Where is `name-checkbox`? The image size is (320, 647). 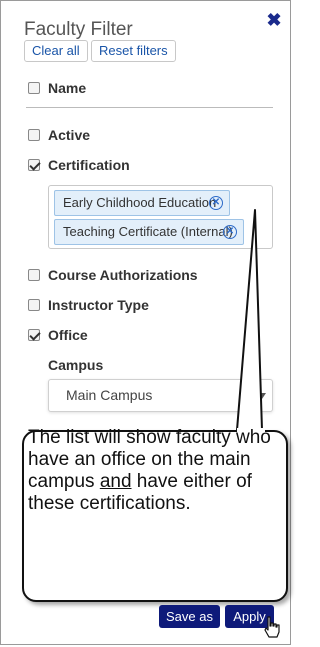 name-checkbox is located at coordinates (34, 88).